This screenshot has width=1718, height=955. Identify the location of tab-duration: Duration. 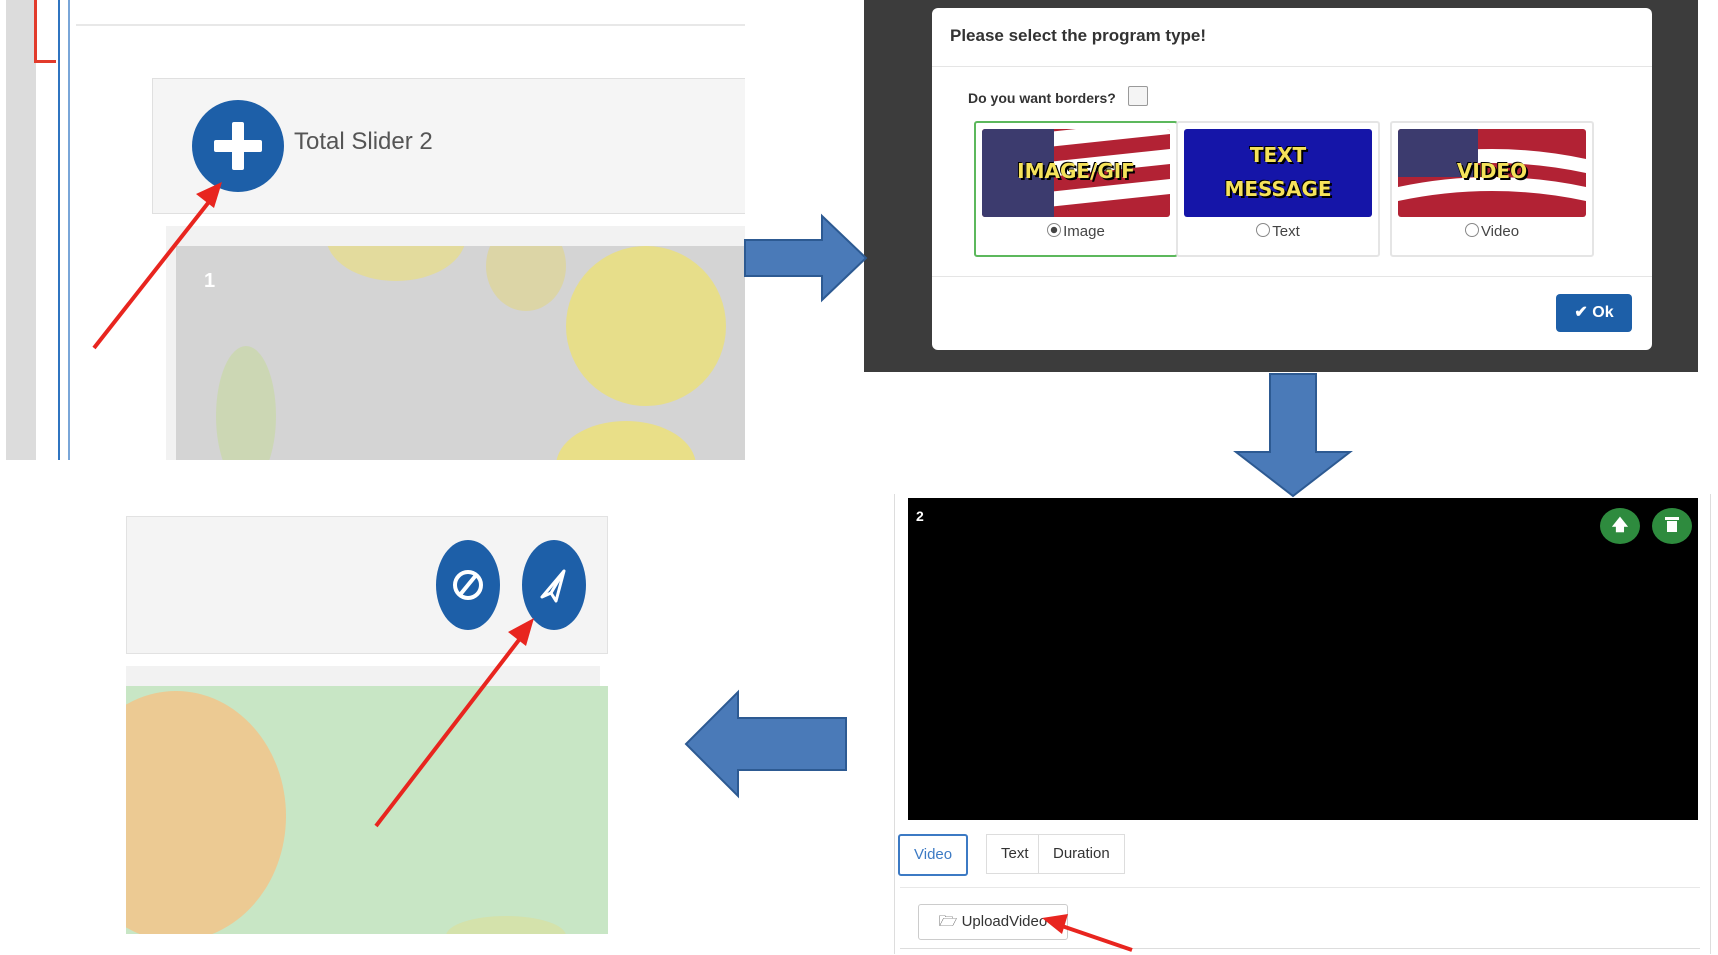
(1081, 854).